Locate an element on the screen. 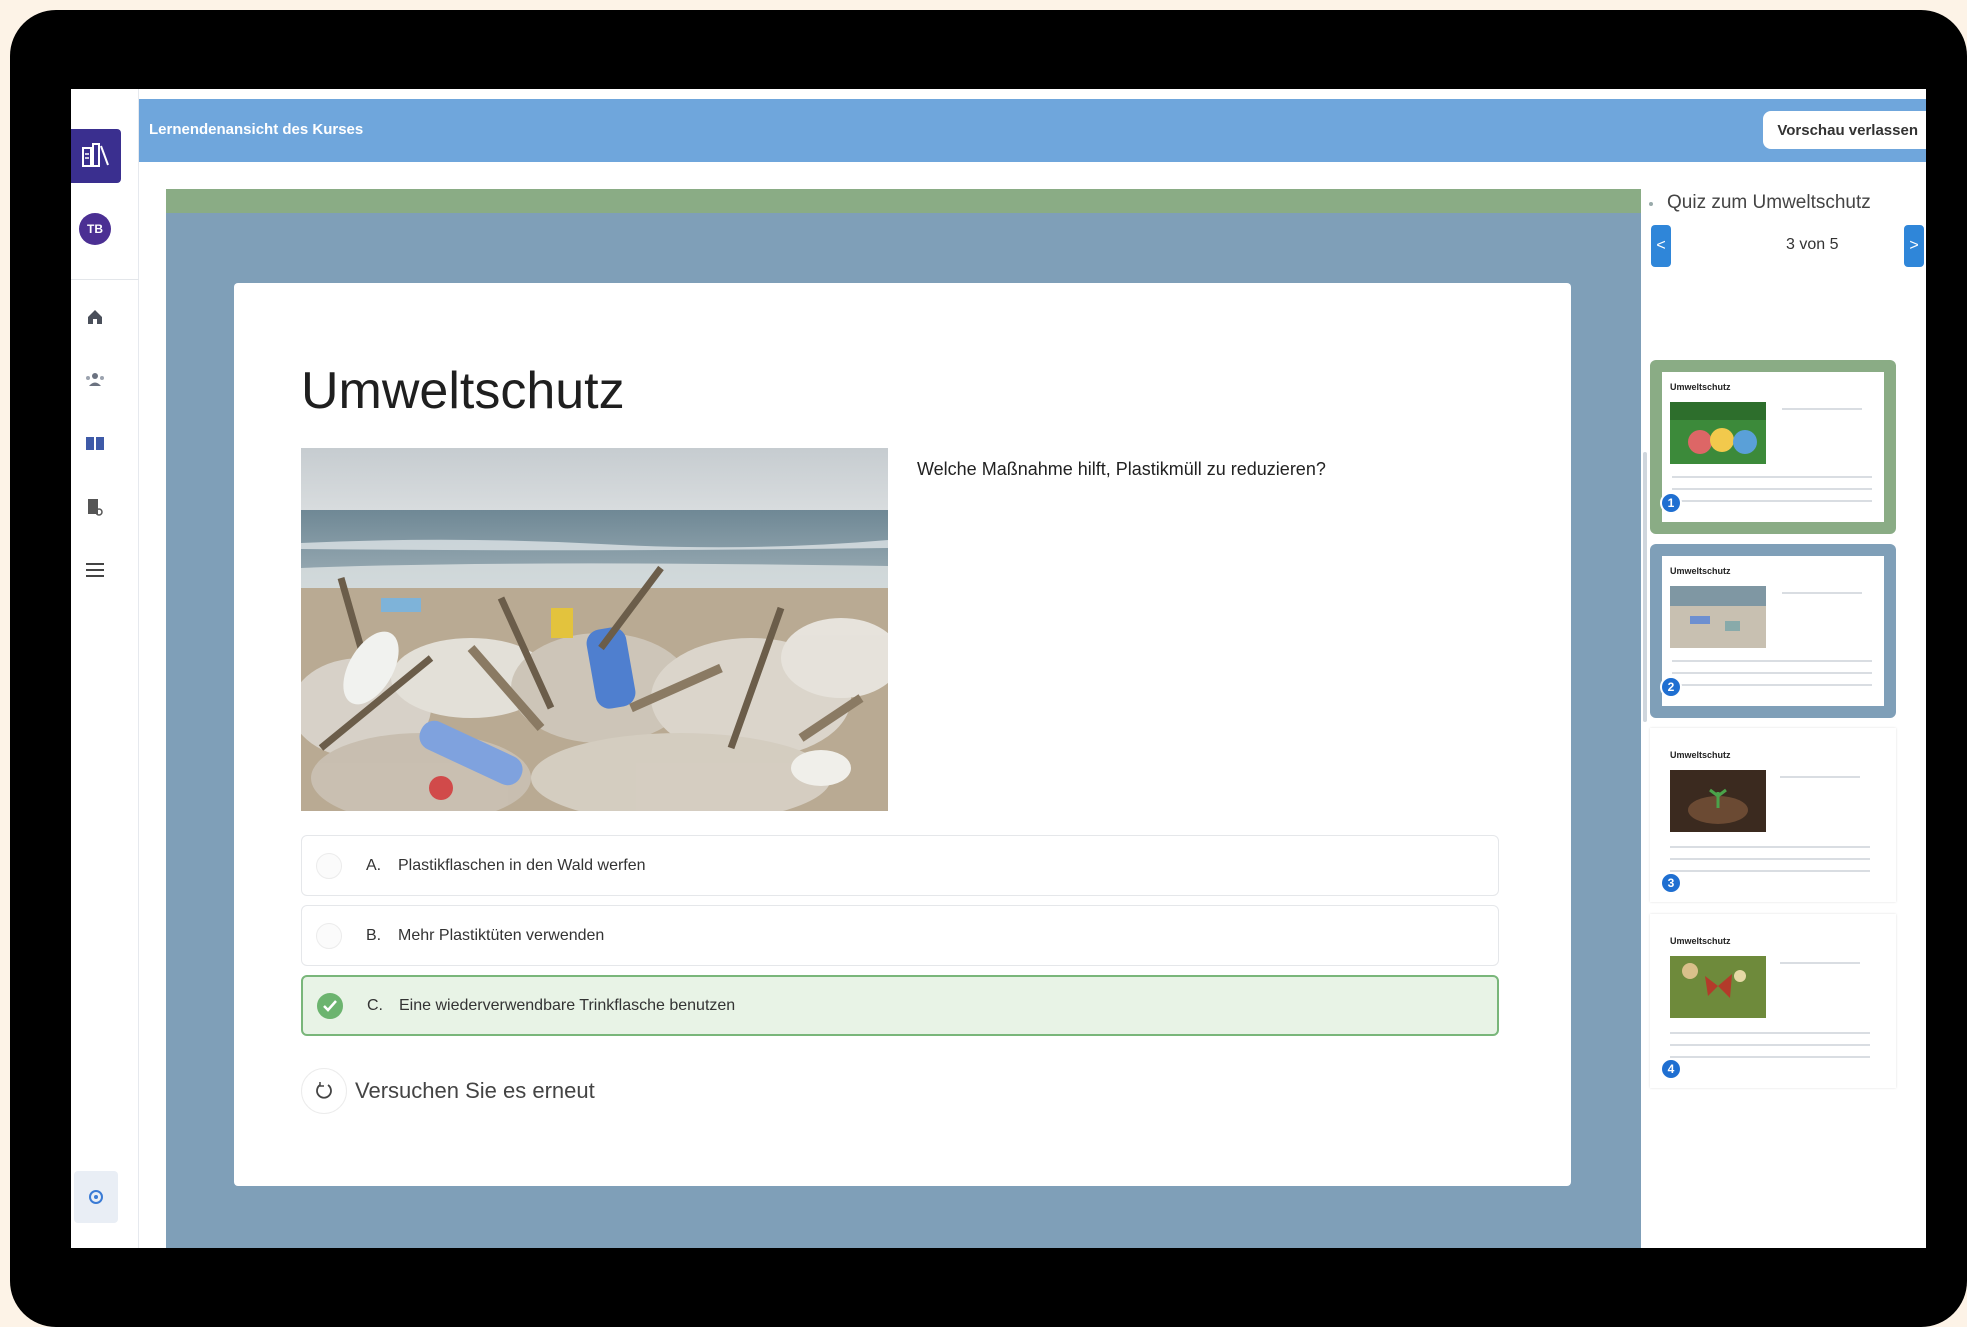 This screenshot has width=1967, height=1327. support-button is located at coordinates (96, 1197).